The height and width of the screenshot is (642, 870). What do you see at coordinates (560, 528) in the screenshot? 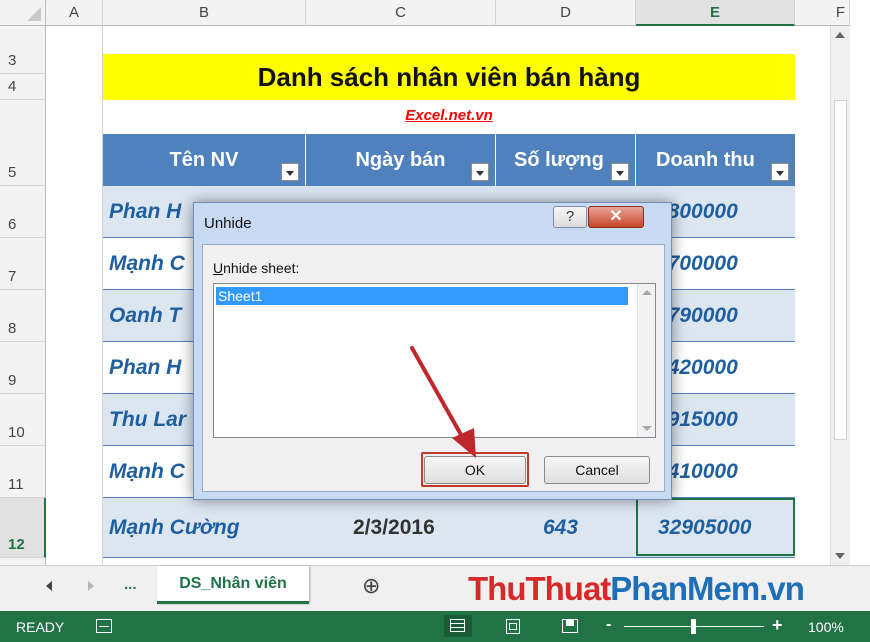
I see `cell-quantity: 643` at bounding box center [560, 528].